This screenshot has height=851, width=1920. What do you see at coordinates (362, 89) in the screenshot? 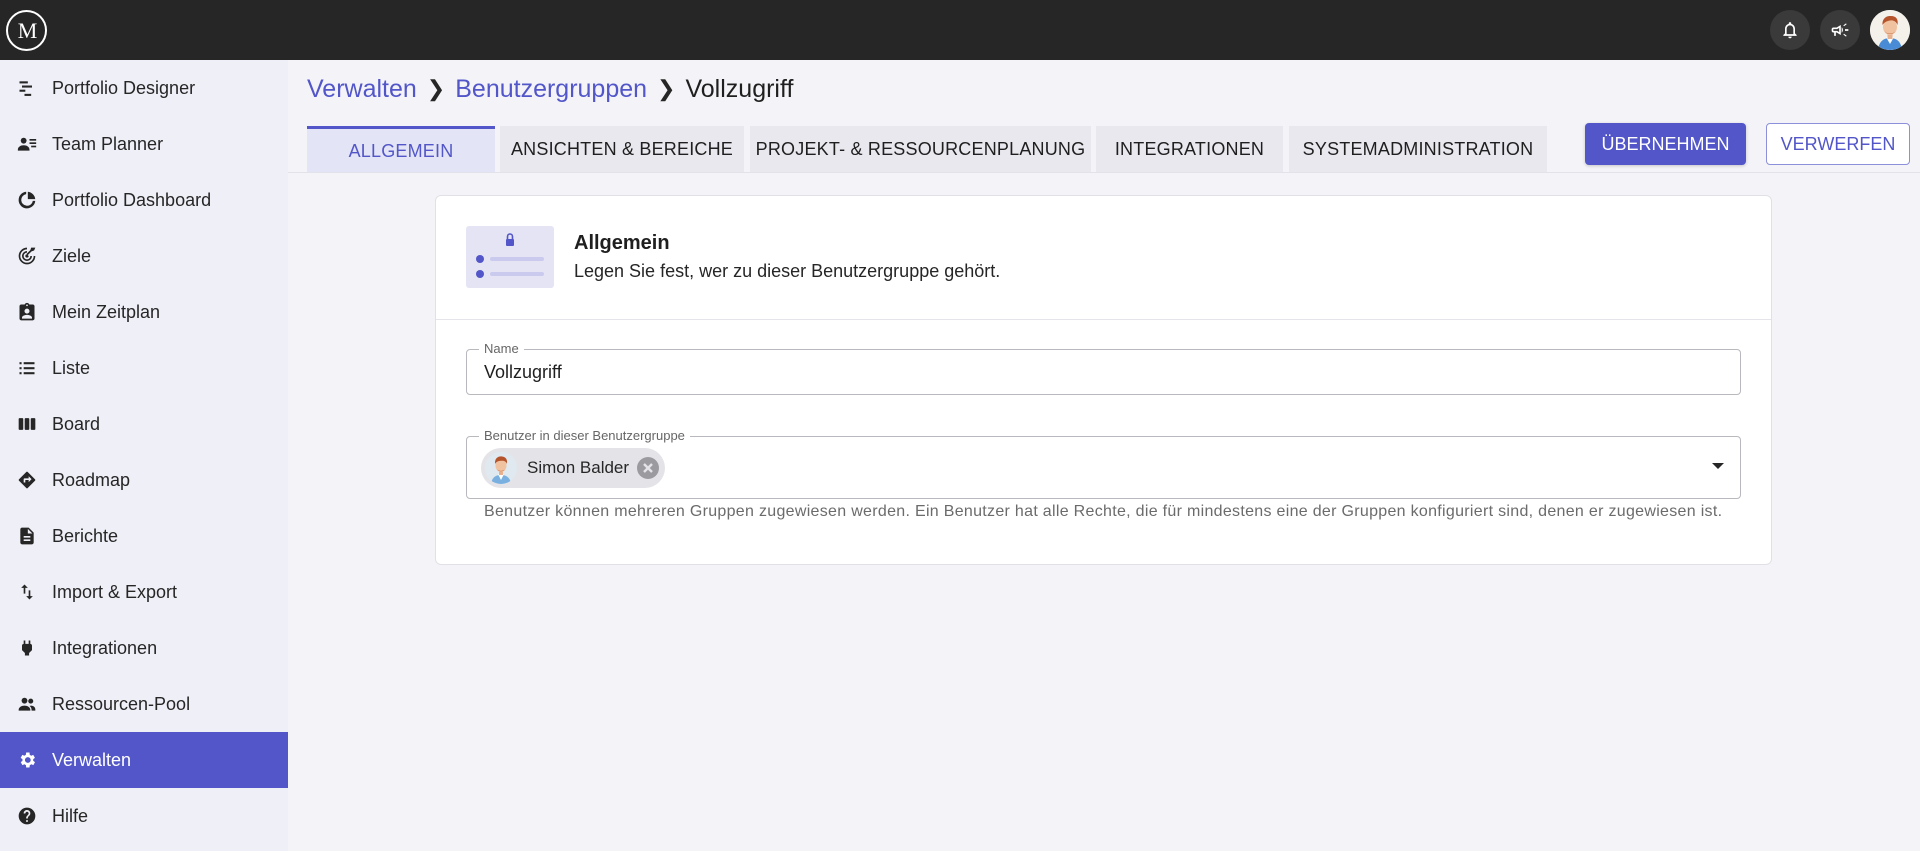
I see `breadcrumb-link-verwalten: Verwalten` at bounding box center [362, 89].